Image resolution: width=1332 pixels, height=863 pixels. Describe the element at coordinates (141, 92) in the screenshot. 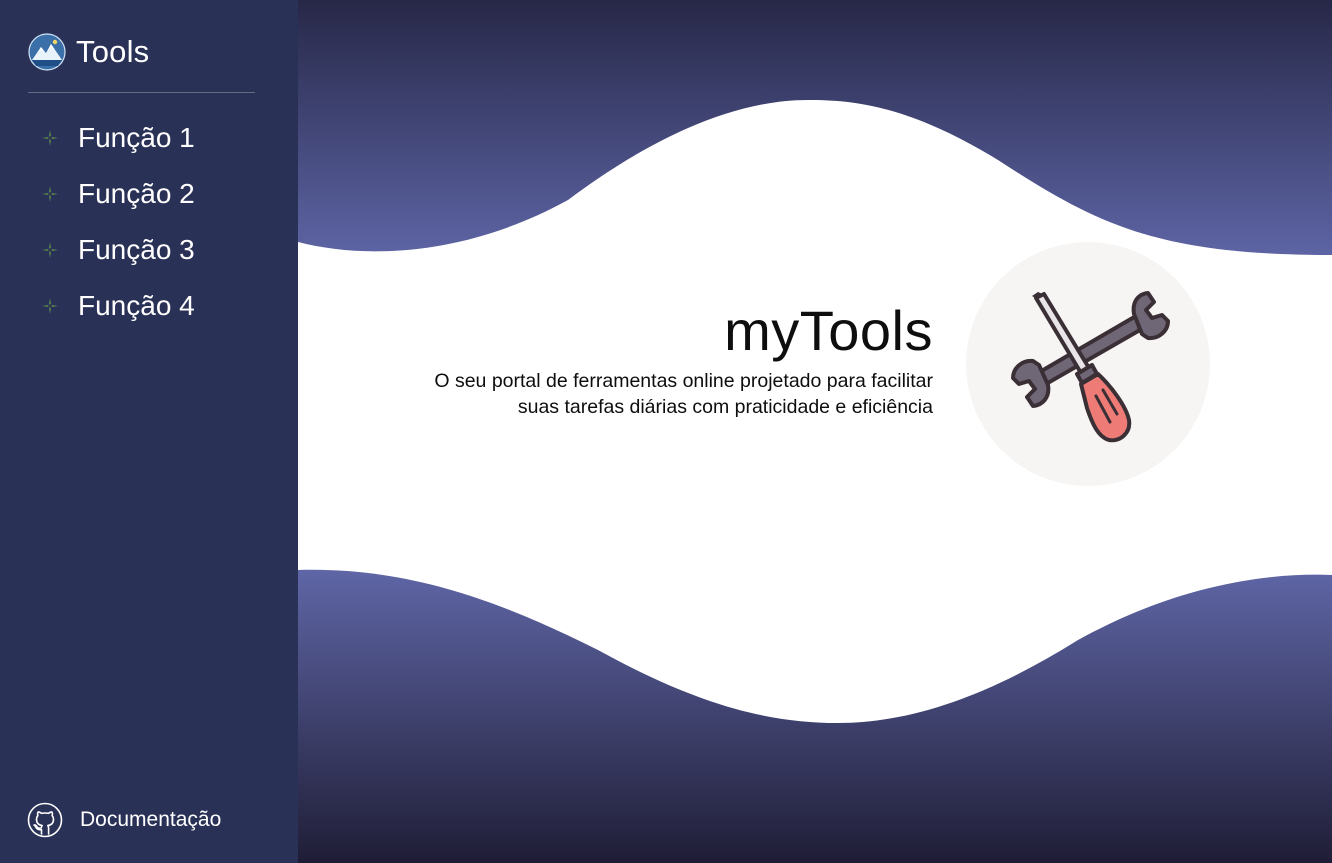

I see `sidebar-divider` at that location.